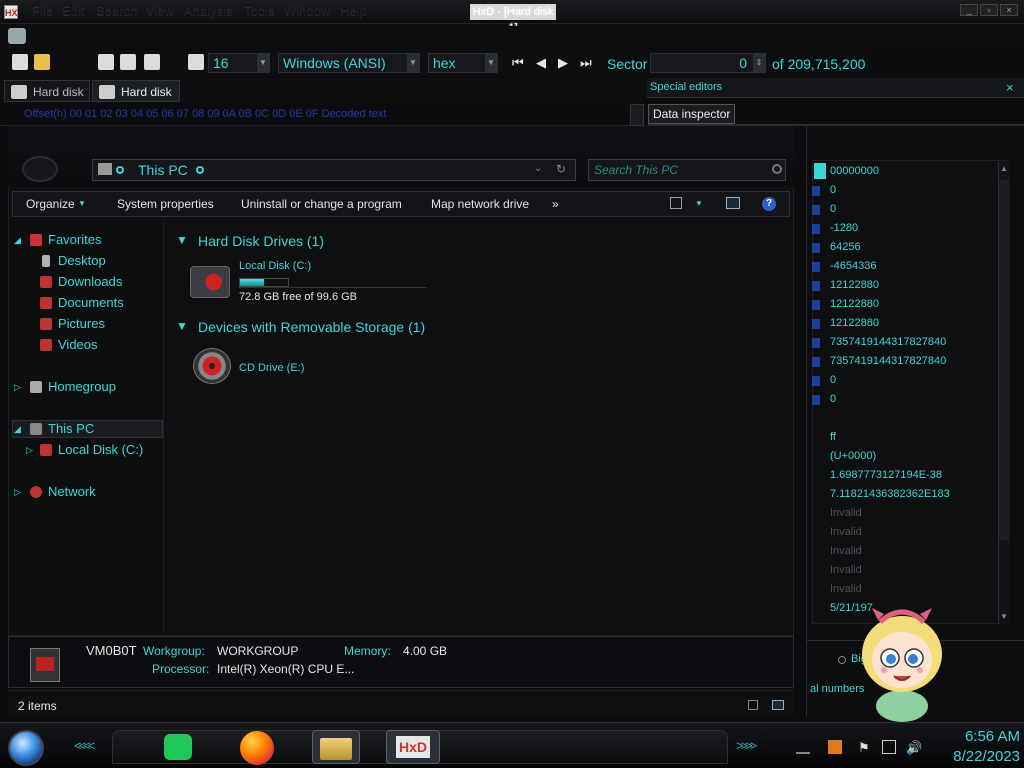 The width and height of the screenshot is (1024, 768). What do you see at coordinates (102, 345) in the screenshot?
I see `nav-videos: Videos` at bounding box center [102, 345].